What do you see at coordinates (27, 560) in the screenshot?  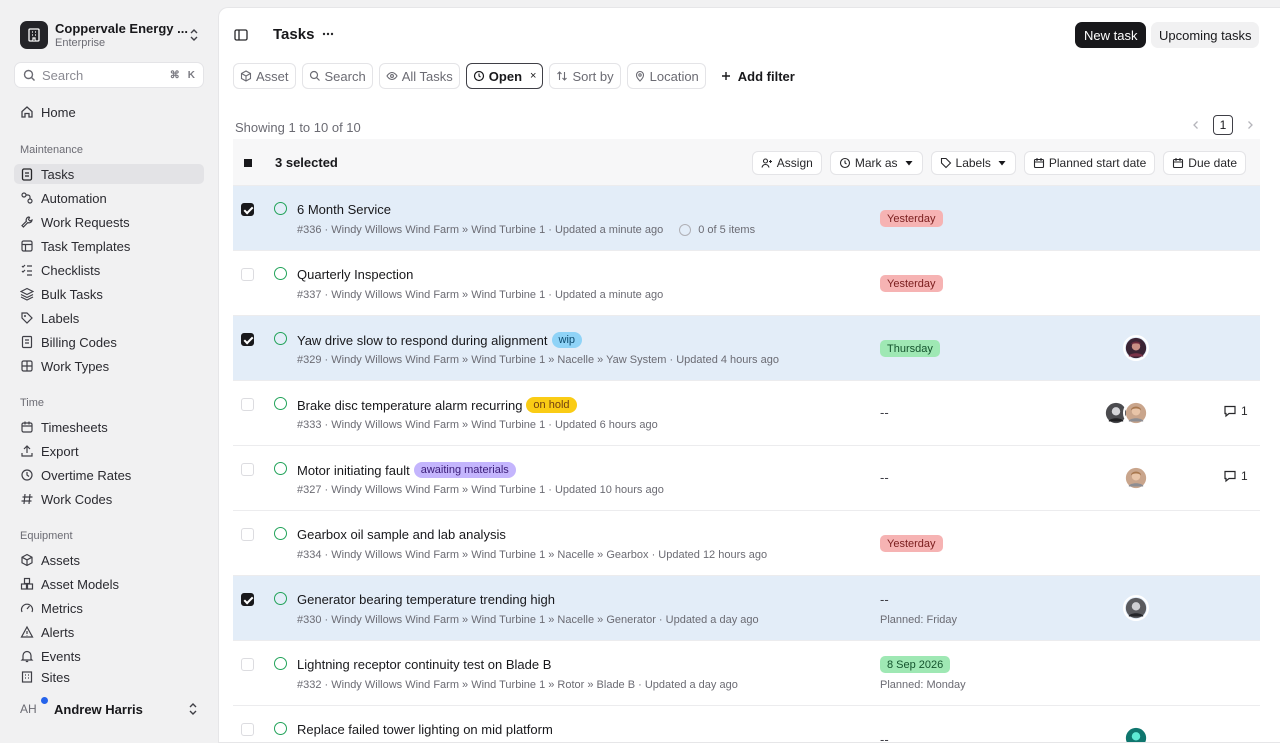 I see `cube-icon` at bounding box center [27, 560].